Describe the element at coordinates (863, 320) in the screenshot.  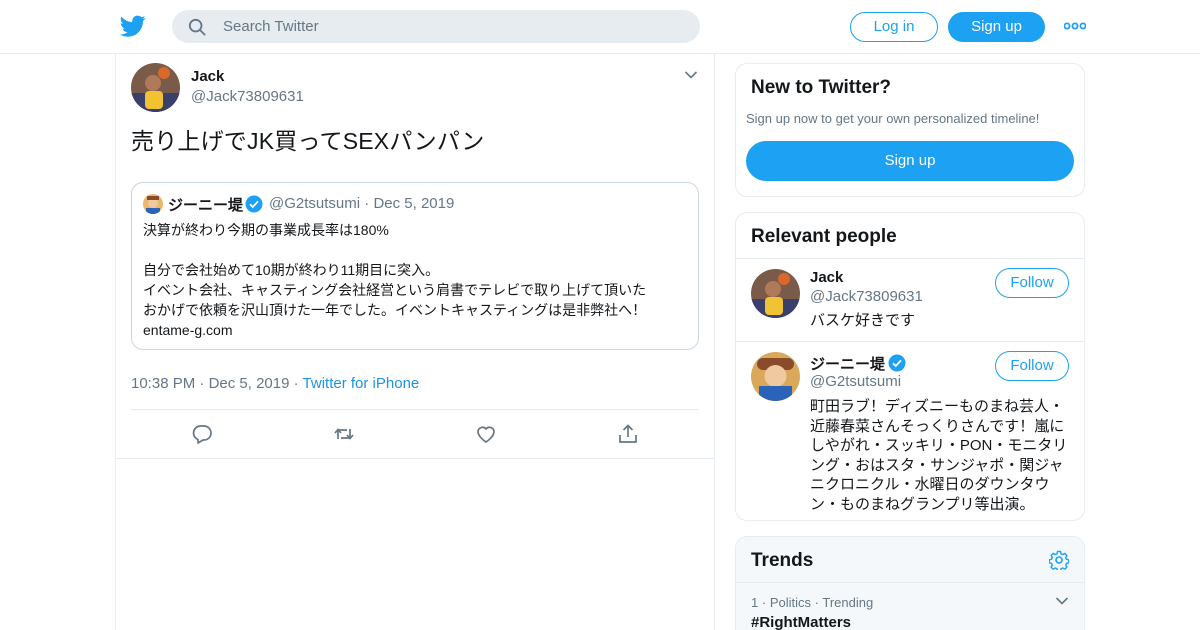
I see `bio-line: バスケ好きです` at that location.